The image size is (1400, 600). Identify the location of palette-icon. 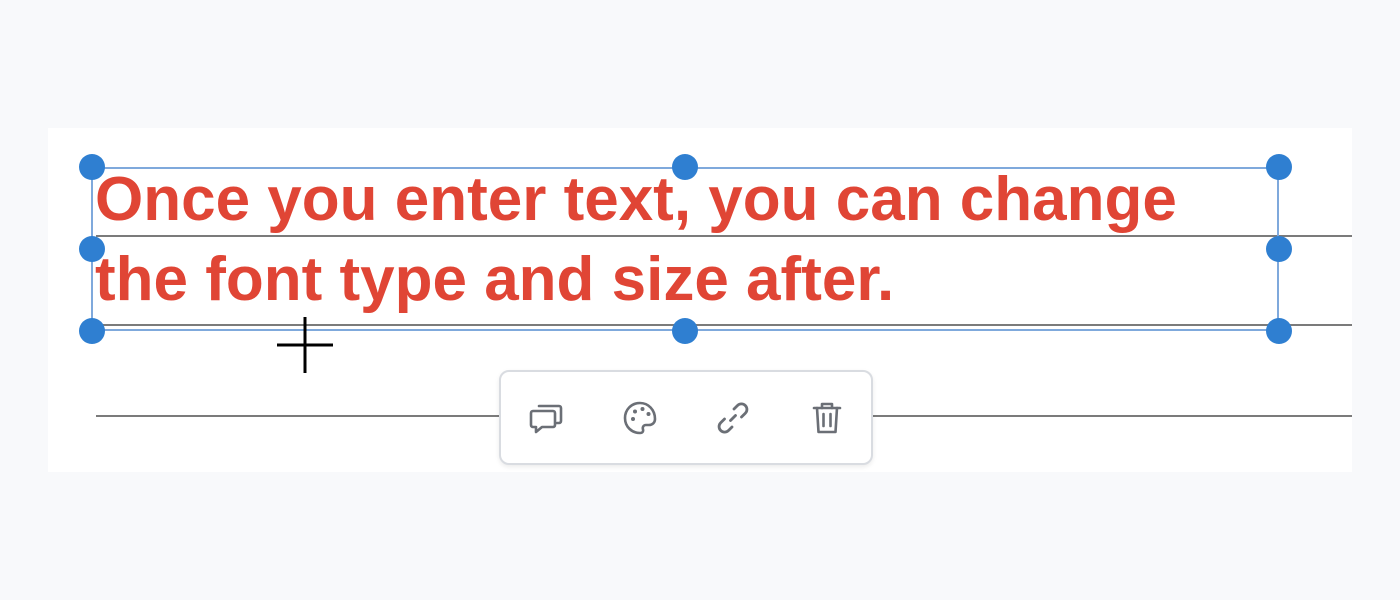
(640, 418).